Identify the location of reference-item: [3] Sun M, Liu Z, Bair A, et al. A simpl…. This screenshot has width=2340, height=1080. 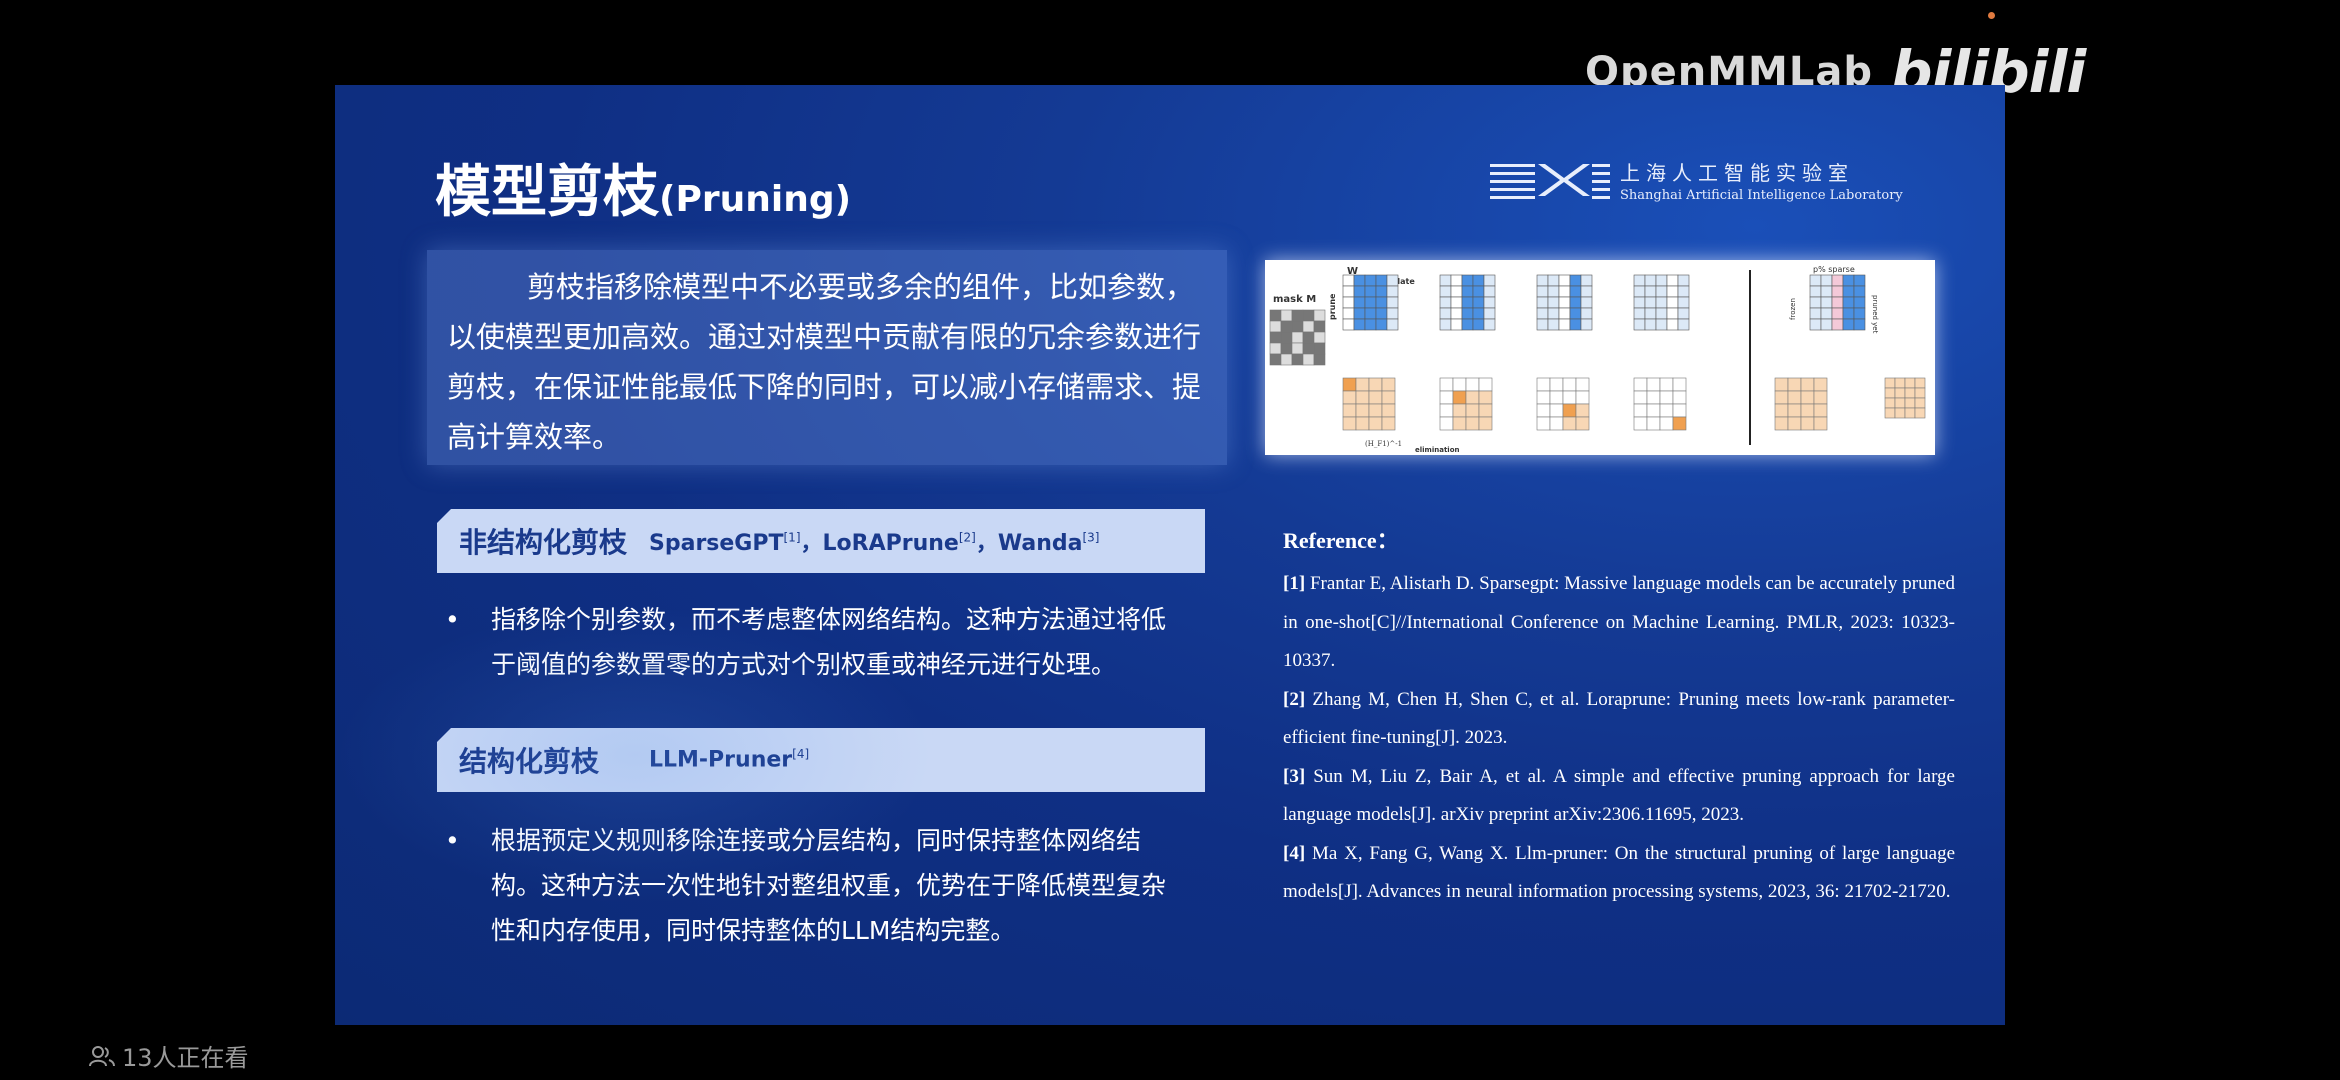
(1619, 795).